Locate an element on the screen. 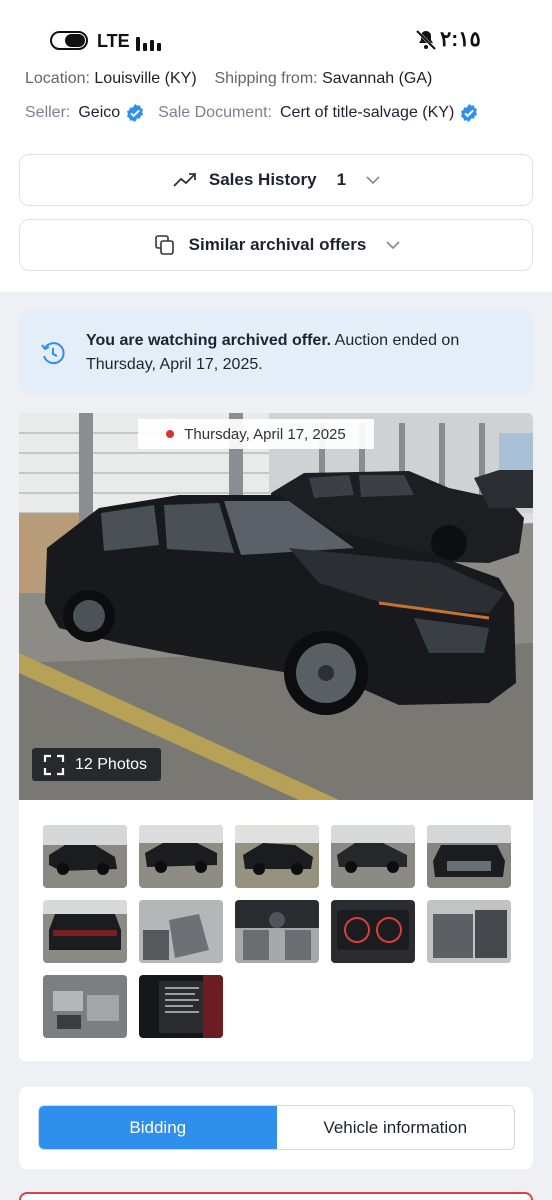  bell-off-icon is located at coordinates (426, 40).